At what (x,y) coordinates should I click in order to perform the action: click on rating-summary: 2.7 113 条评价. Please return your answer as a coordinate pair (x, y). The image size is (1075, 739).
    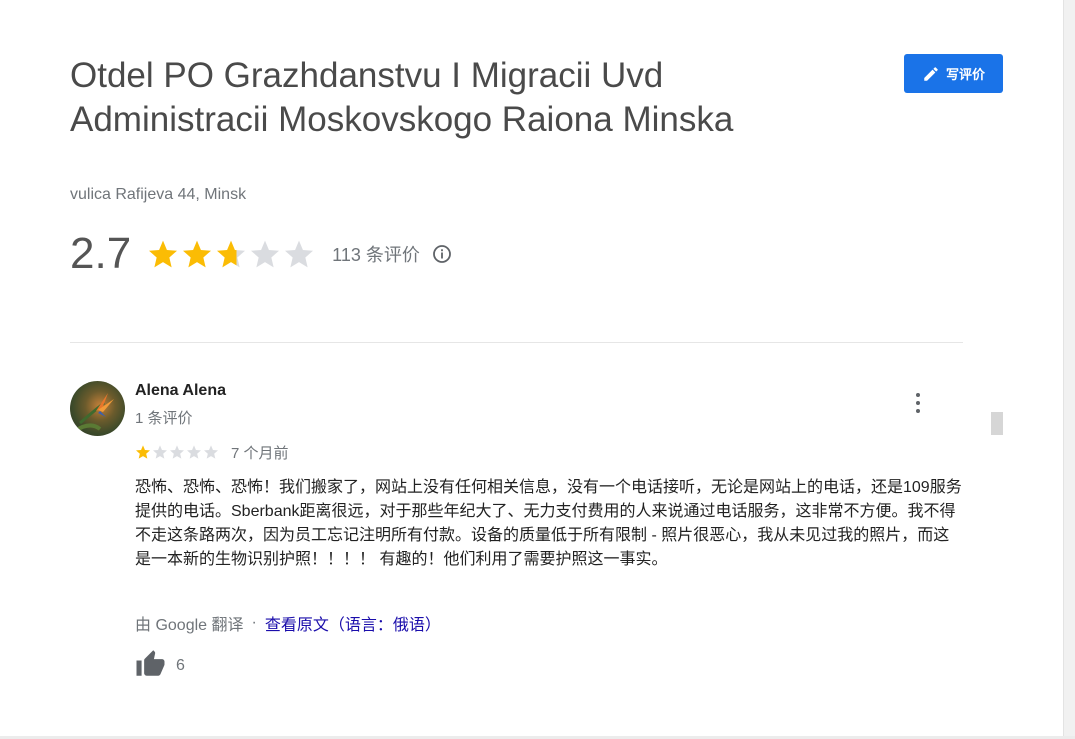
    Looking at the image, I should click on (261, 254).